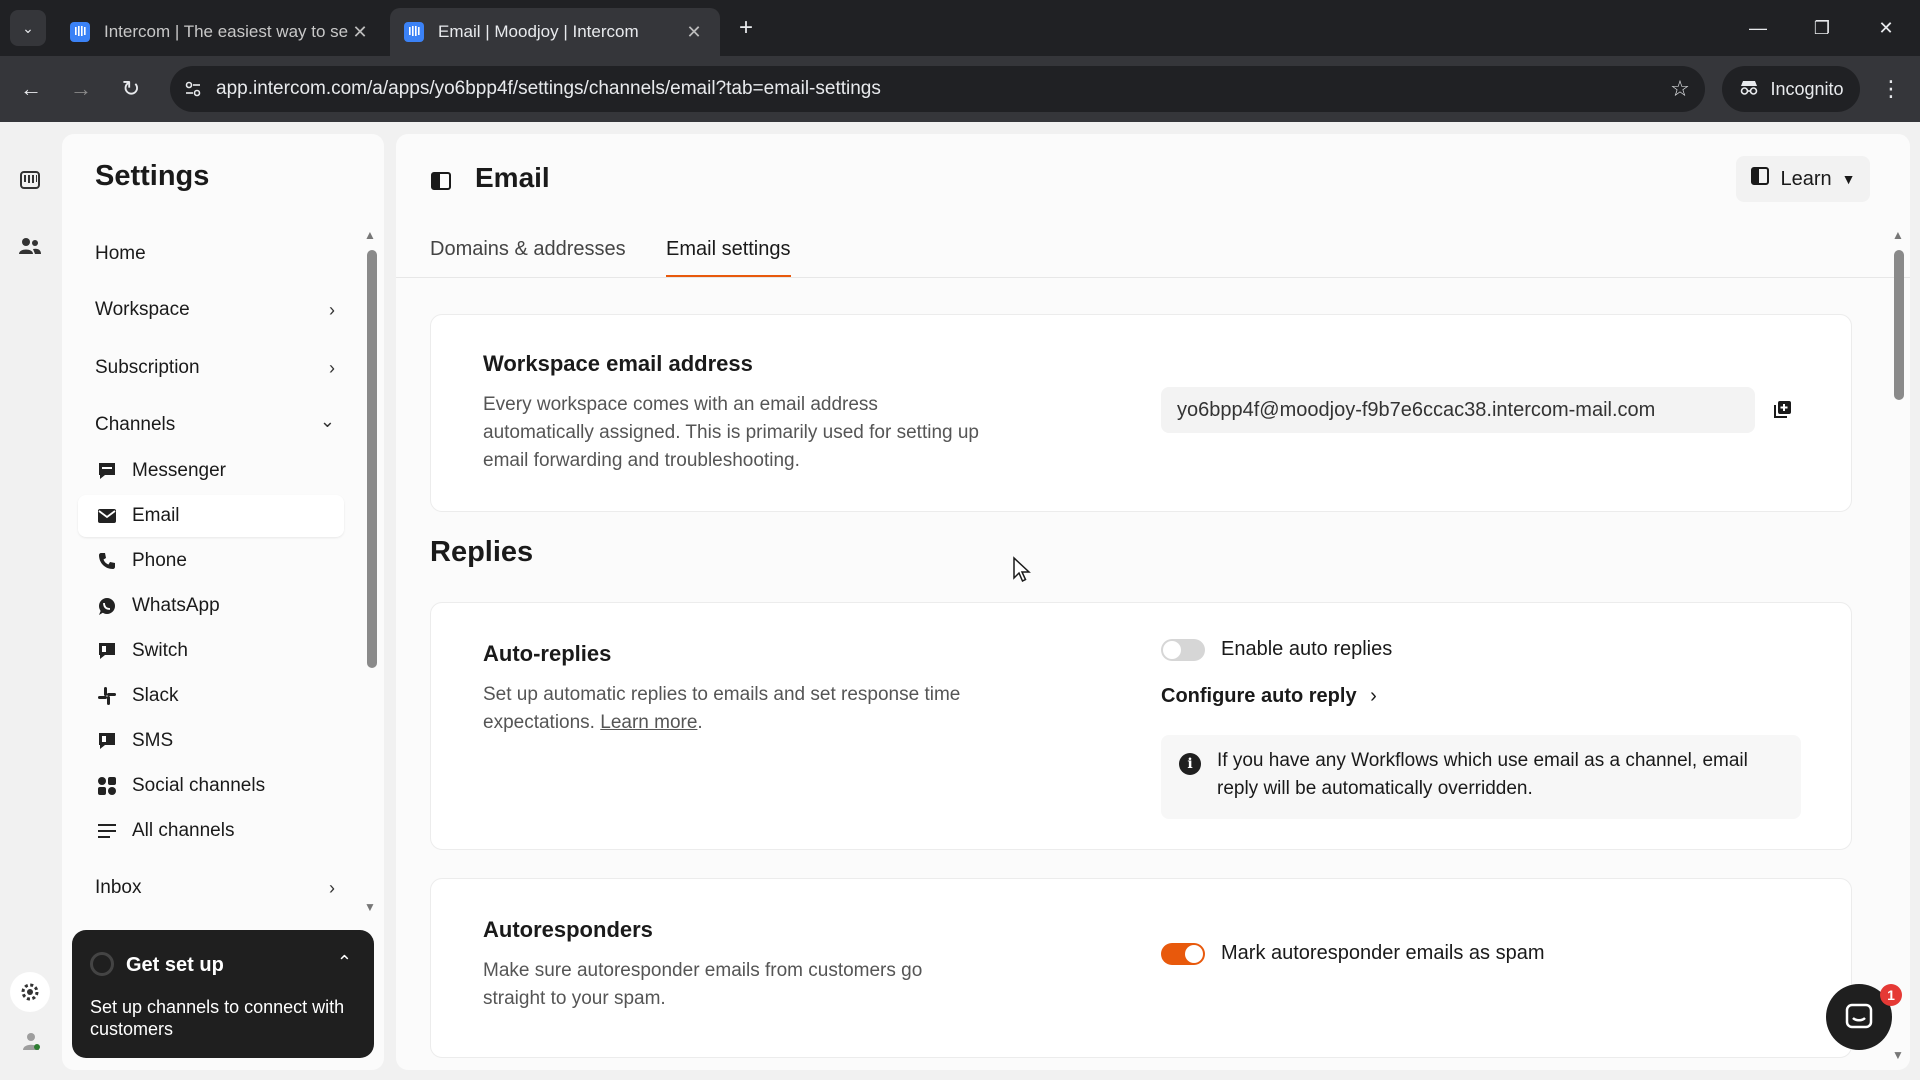 The height and width of the screenshot is (1080, 1920). I want to click on sidebar-item-label: Slack, so click(155, 695).